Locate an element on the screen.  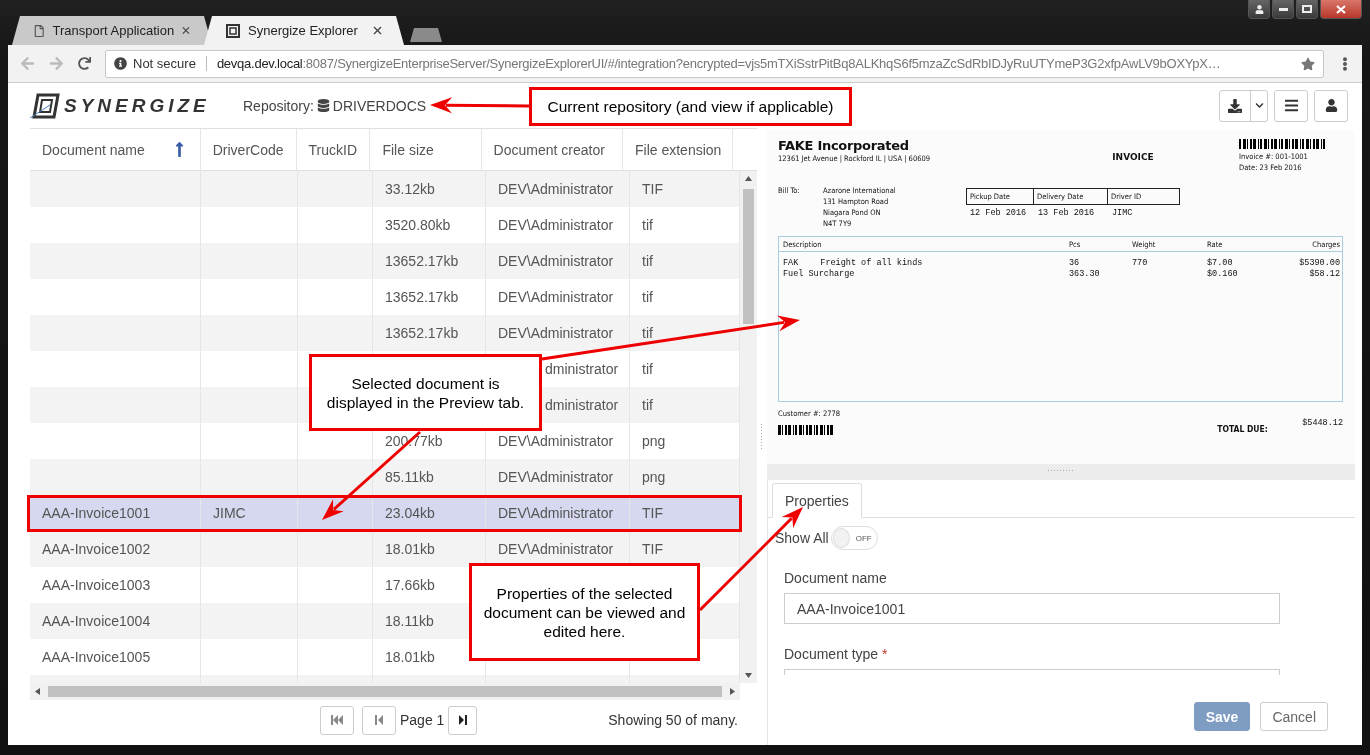
shipment-value: 12 Feb 2016 is located at coordinates (998, 213).